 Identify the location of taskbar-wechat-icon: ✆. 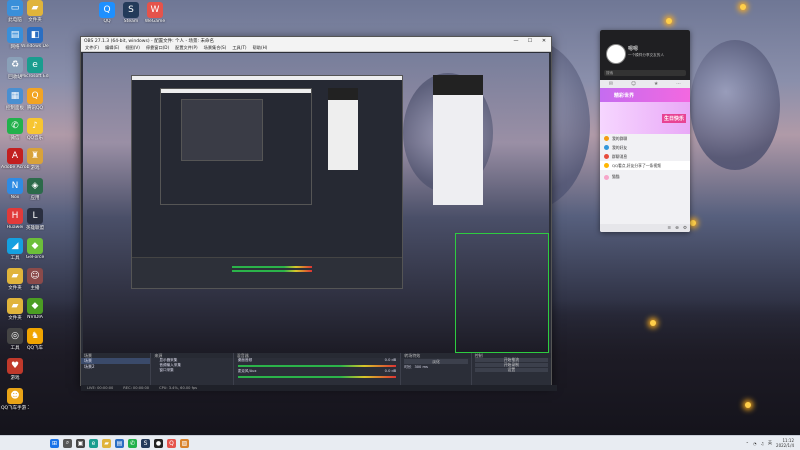
(132, 443).